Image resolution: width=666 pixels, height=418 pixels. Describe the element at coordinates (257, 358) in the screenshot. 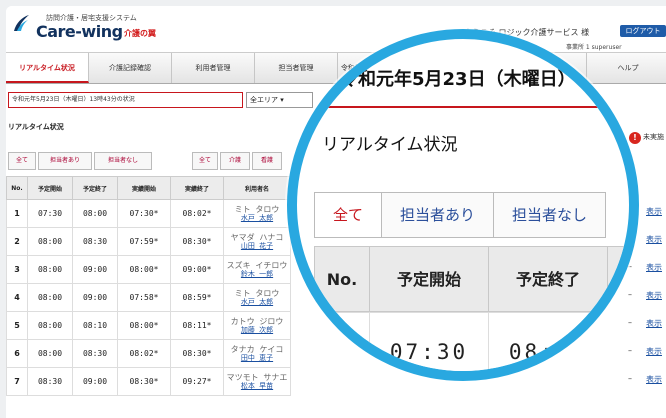

I see `client-name-link: 田中 恵子` at that location.